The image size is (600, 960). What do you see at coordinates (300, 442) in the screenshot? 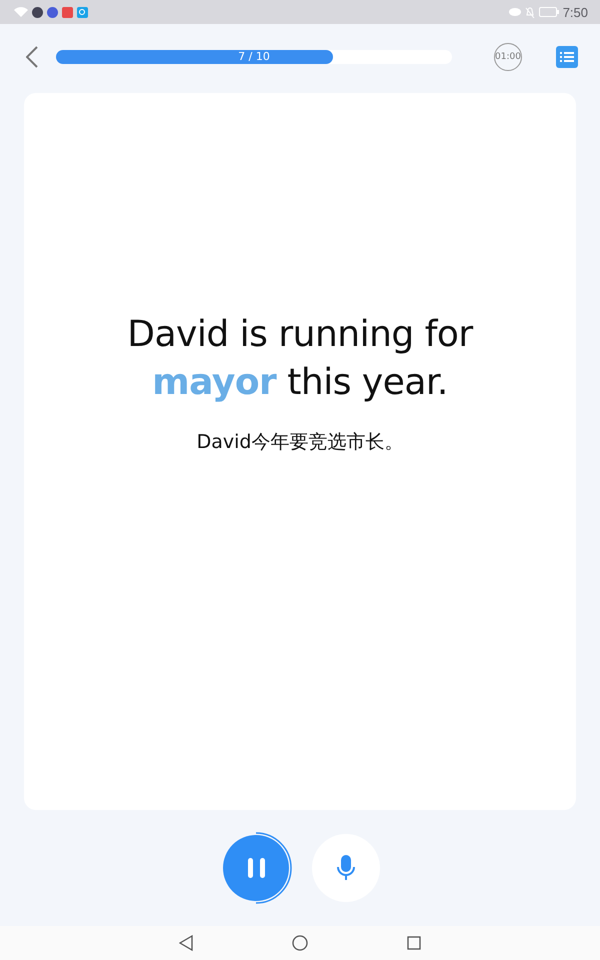
I see `translation: David今年要竞选市长。` at bounding box center [300, 442].